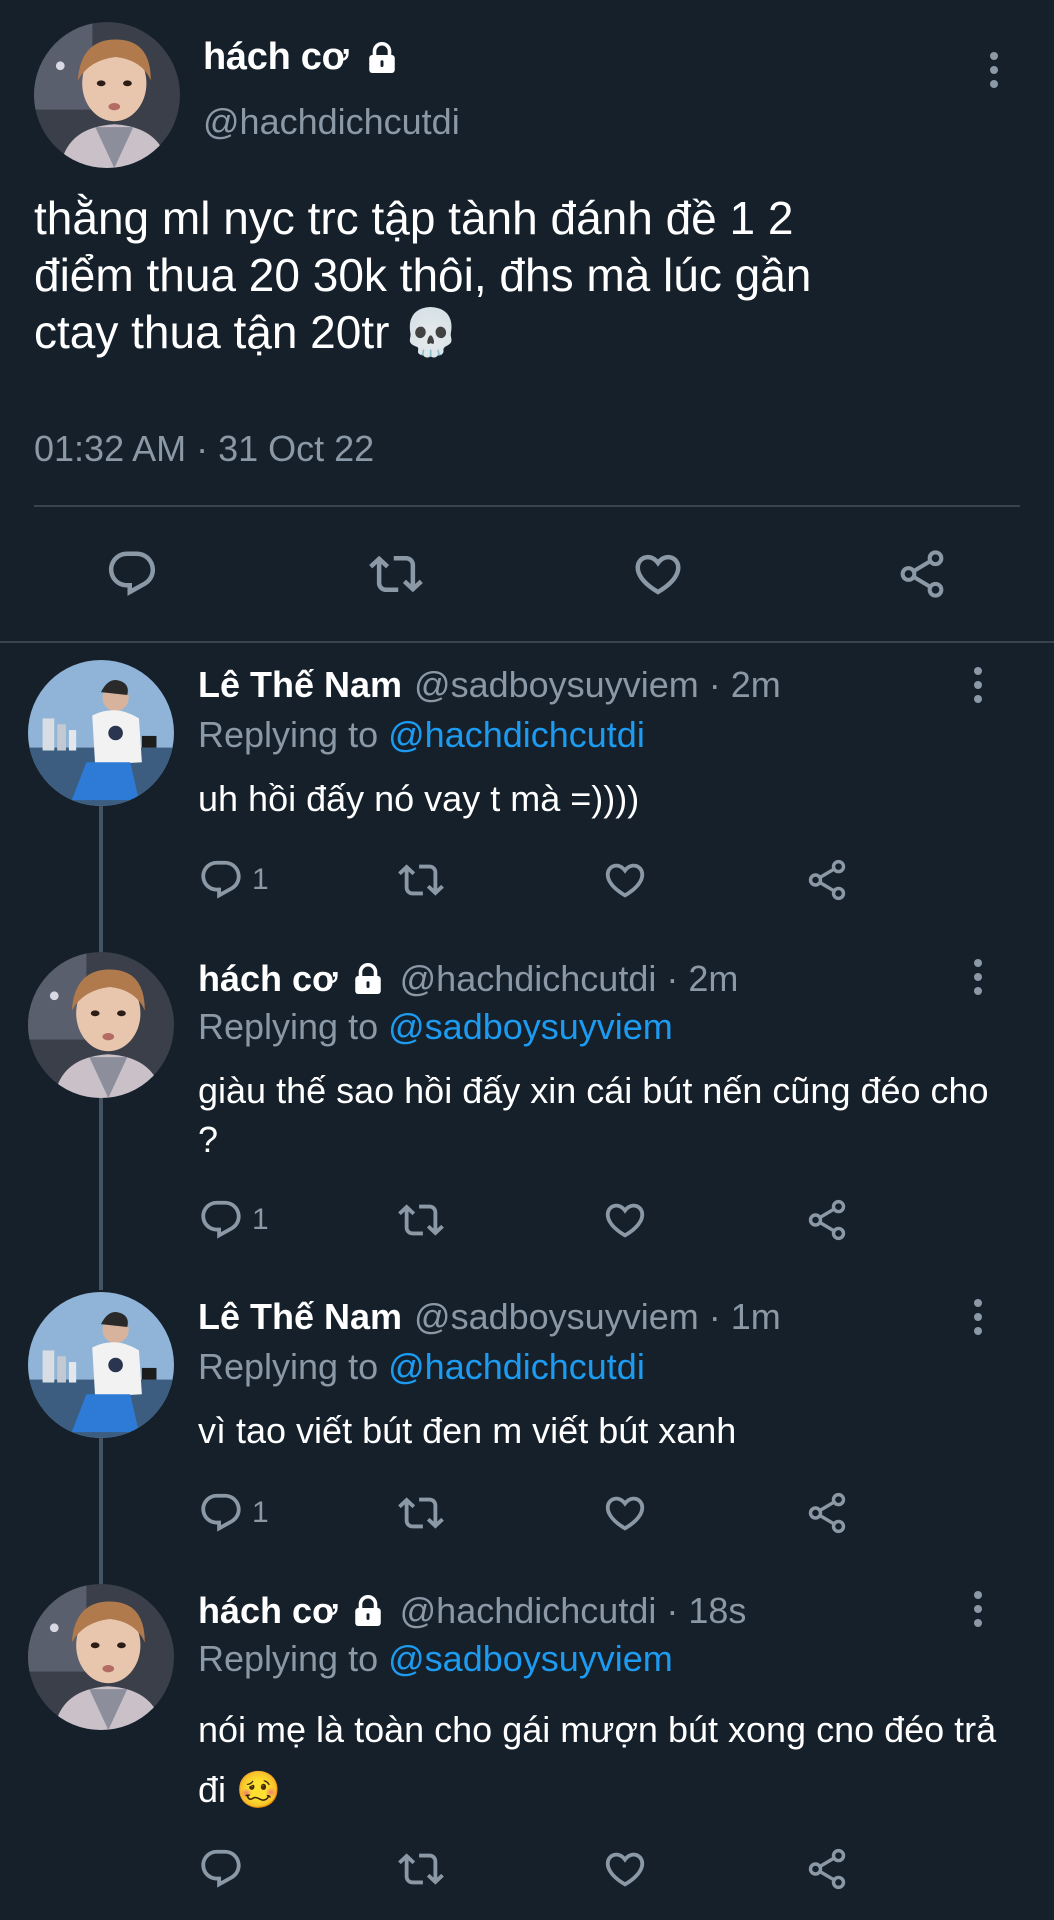 The height and width of the screenshot is (1920, 1054). I want to click on reply-header: Lê Thế Nam @sadboysuyviem · 1m, so click(489, 1317).